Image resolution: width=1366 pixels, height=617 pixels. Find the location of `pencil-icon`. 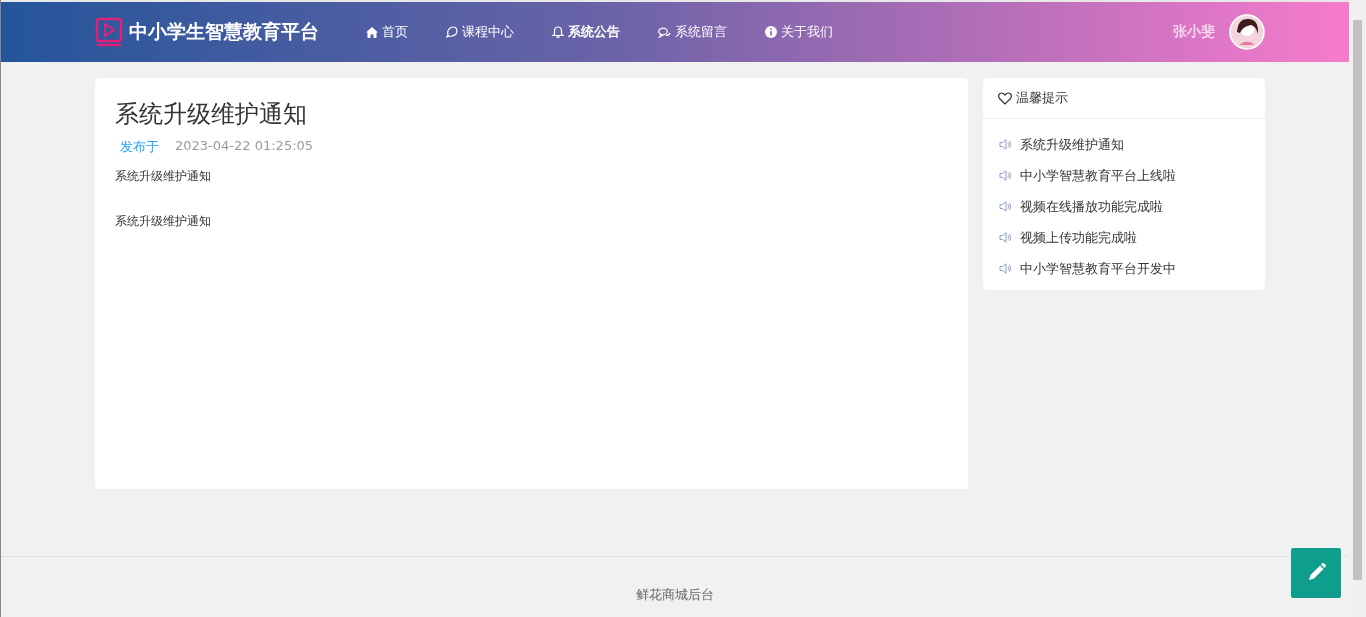

pencil-icon is located at coordinates (1316, 573).